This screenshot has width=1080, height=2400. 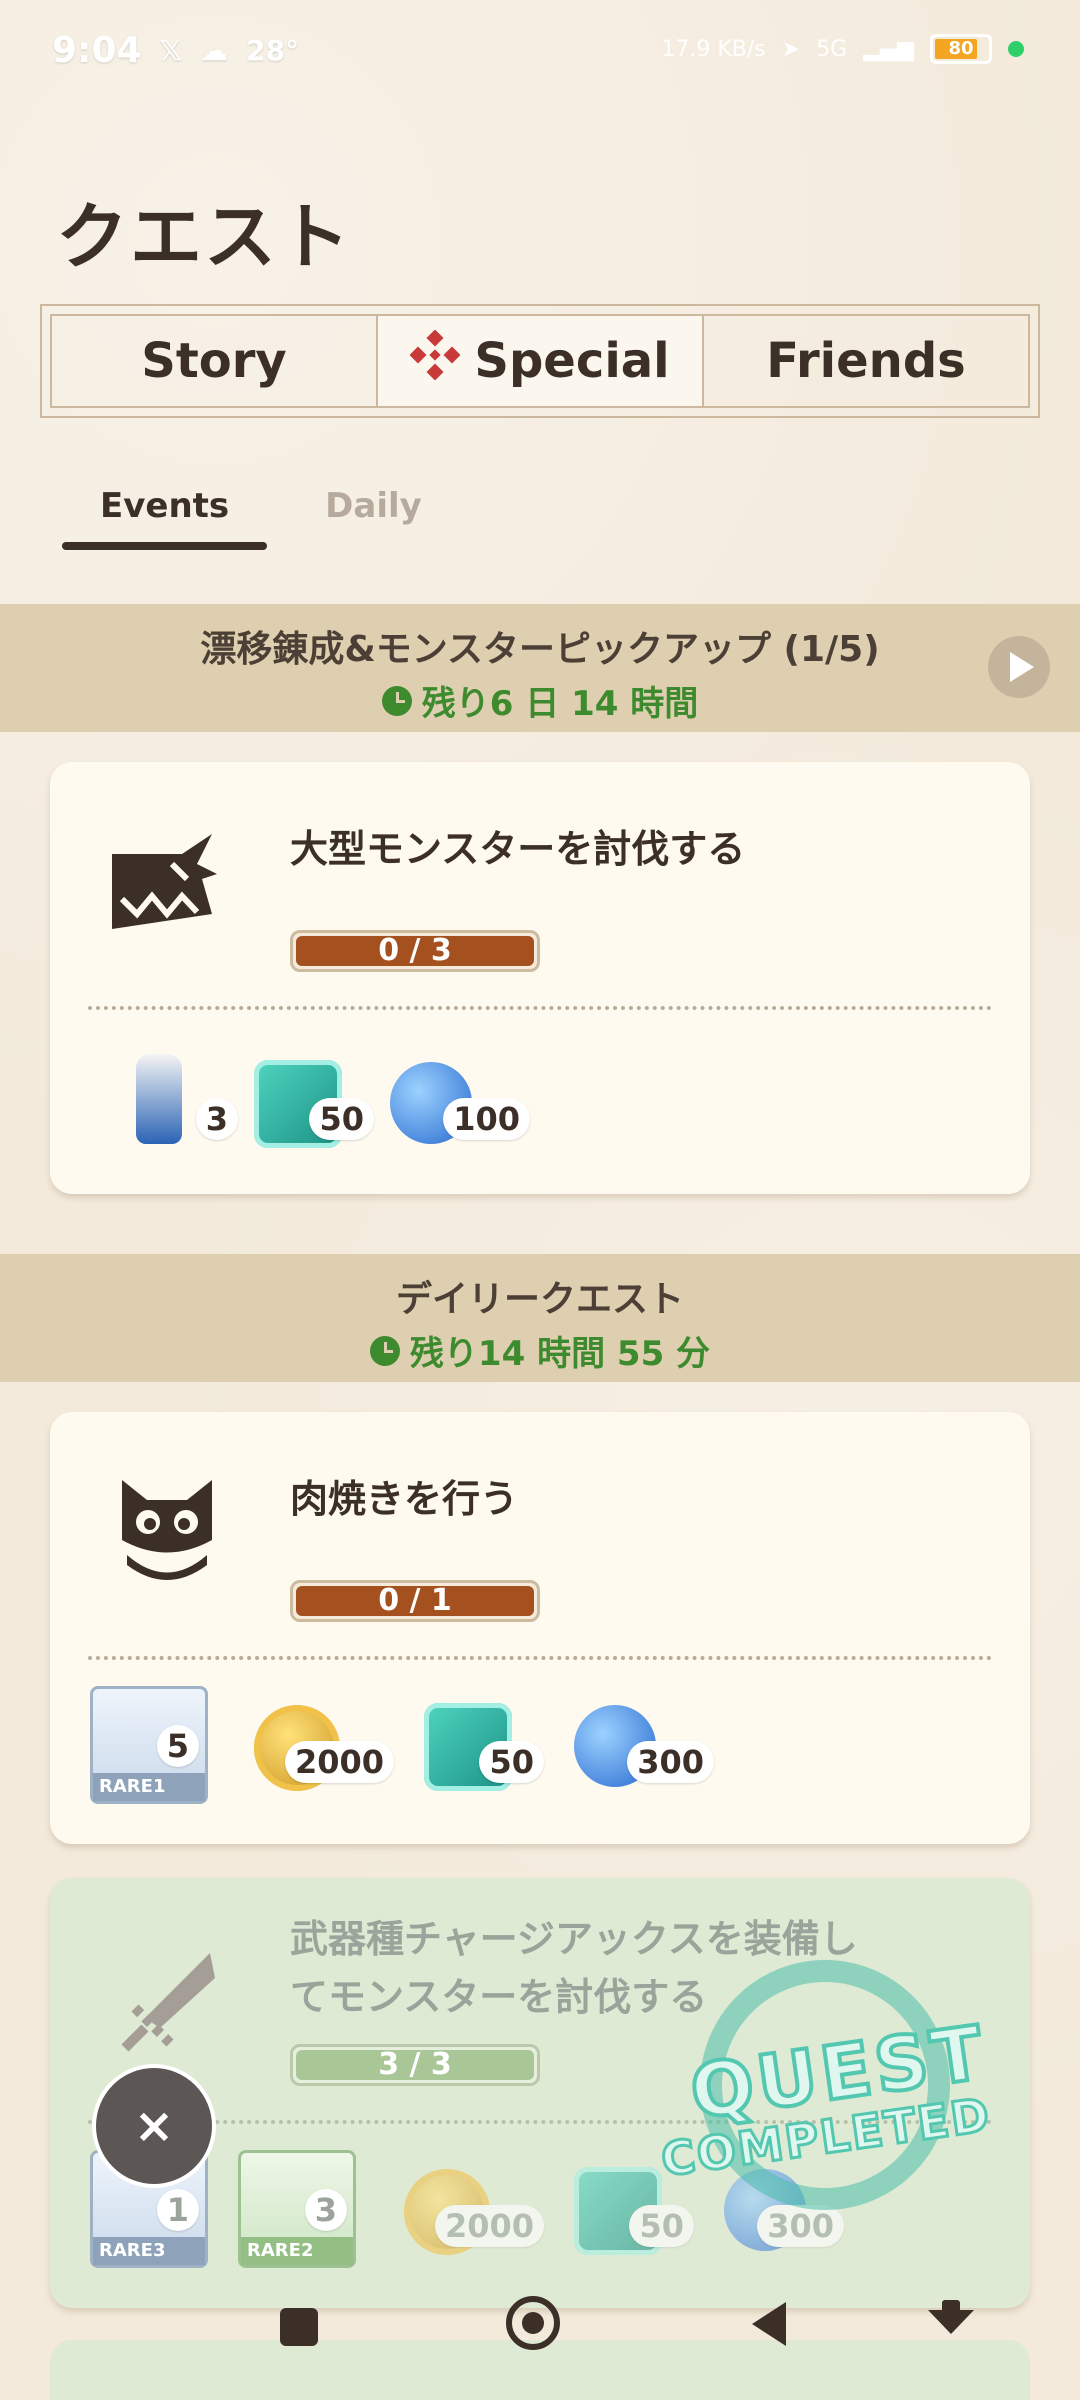 What do you see at coordinates (518, 849) in the screenshot?
I see `quest-title: 大型モンスターを討伐する` at bounding box center [518, 849].